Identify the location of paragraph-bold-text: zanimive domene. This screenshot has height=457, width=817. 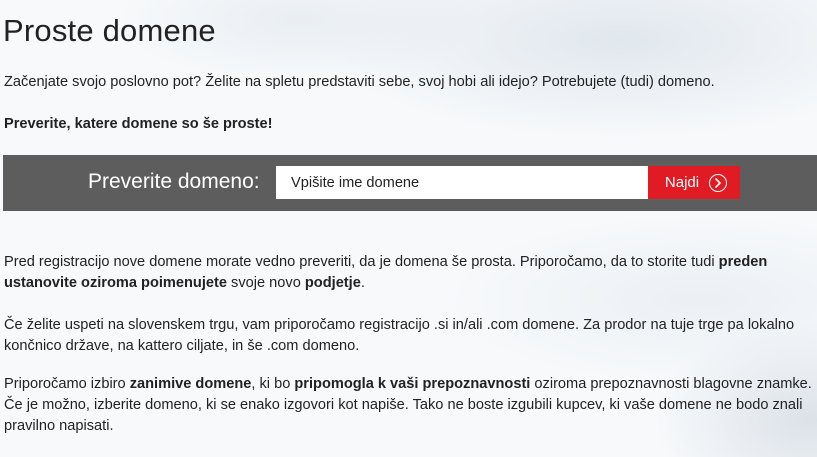
(190, 384).